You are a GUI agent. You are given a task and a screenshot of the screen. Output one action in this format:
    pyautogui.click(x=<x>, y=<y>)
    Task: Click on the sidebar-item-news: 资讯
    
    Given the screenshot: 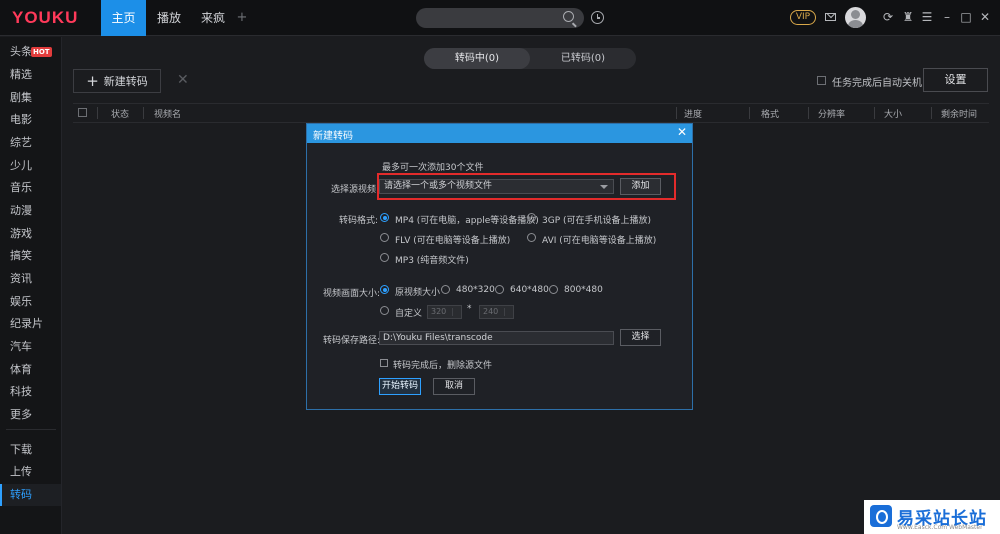 What is the action you would take?
    pyautogui.click(x=30, y=279)
    